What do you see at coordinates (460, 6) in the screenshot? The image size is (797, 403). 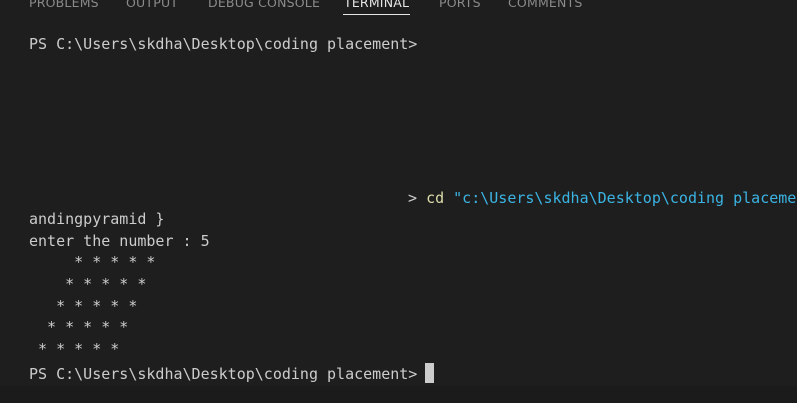 I see `tab-ports: PORTS` at bounding box center [460, 6].